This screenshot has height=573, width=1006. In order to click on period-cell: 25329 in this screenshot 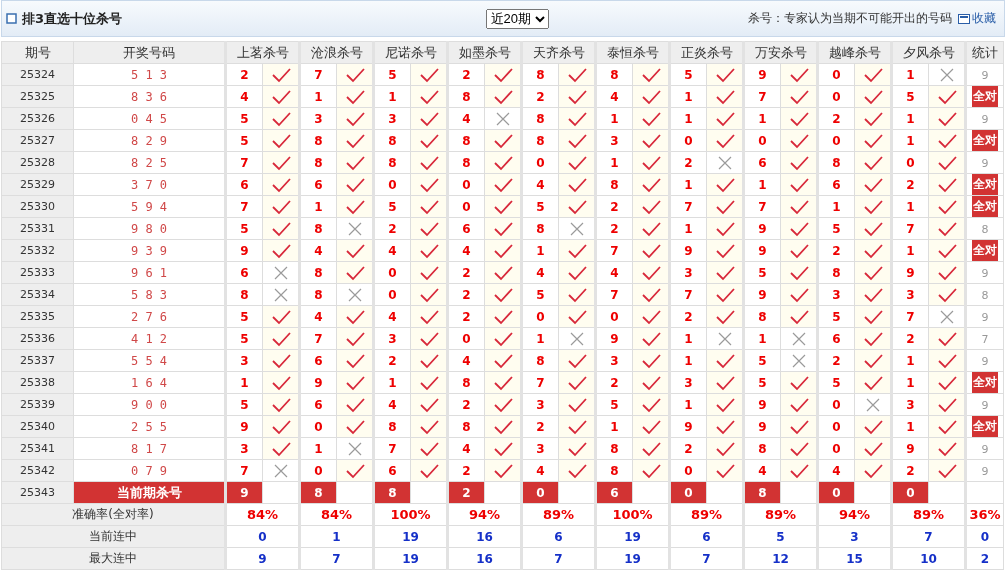, I will do `click(37, 184)`.